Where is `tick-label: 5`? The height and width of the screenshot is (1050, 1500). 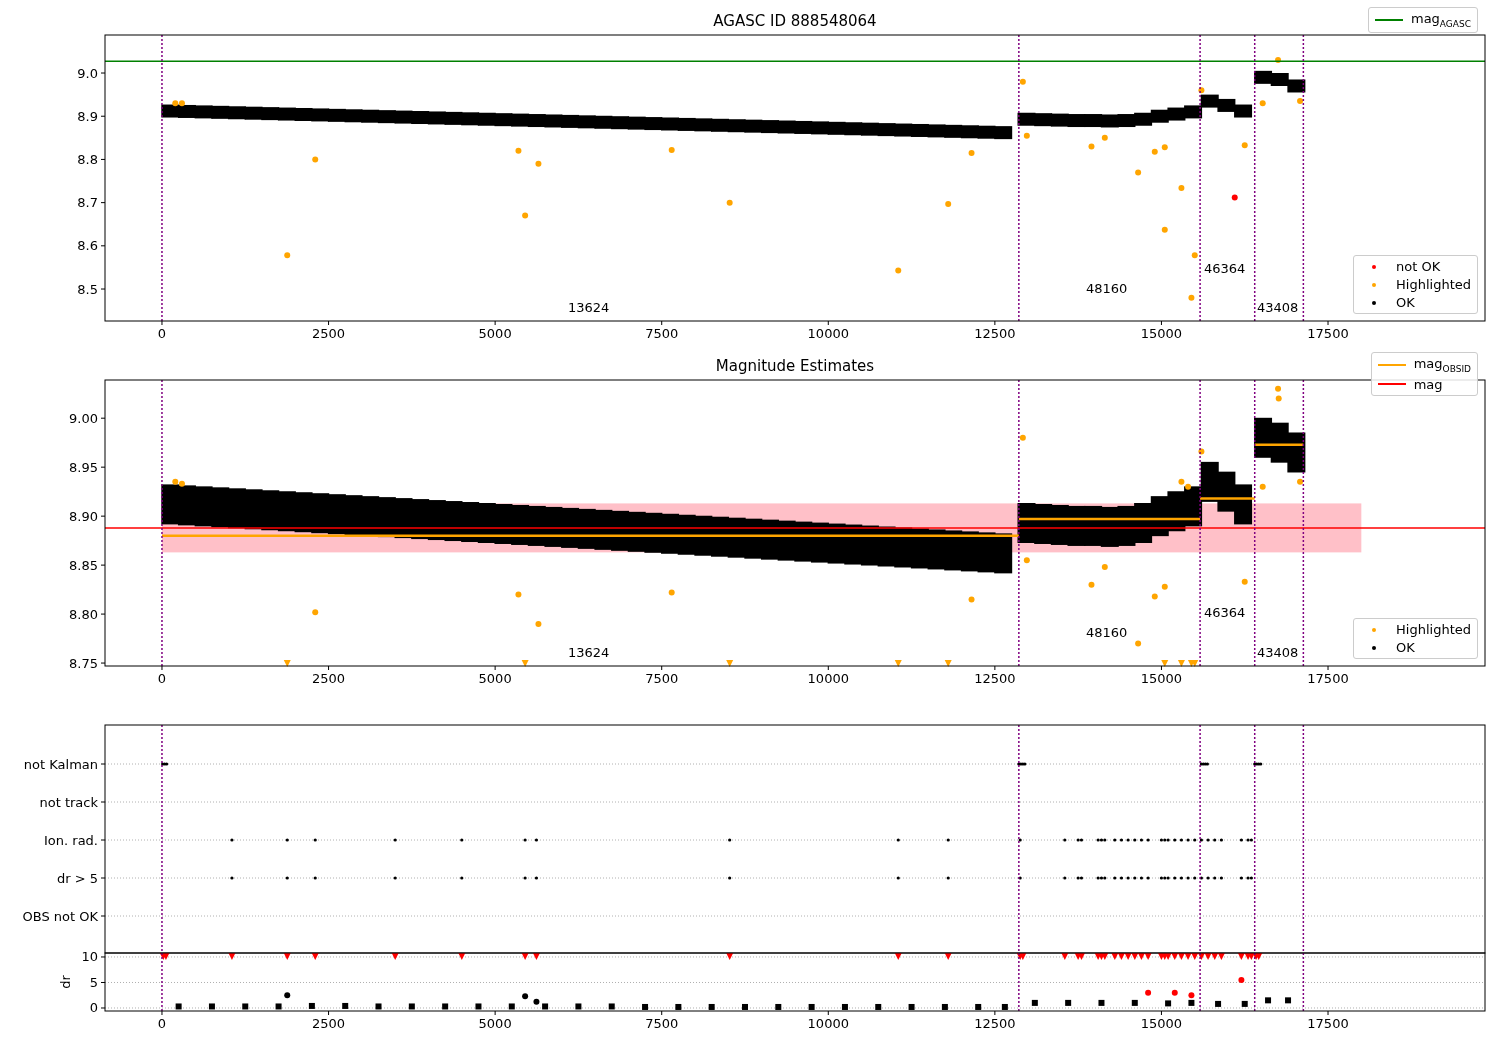 tick-label: 5 is located at coordinates (93, 982).